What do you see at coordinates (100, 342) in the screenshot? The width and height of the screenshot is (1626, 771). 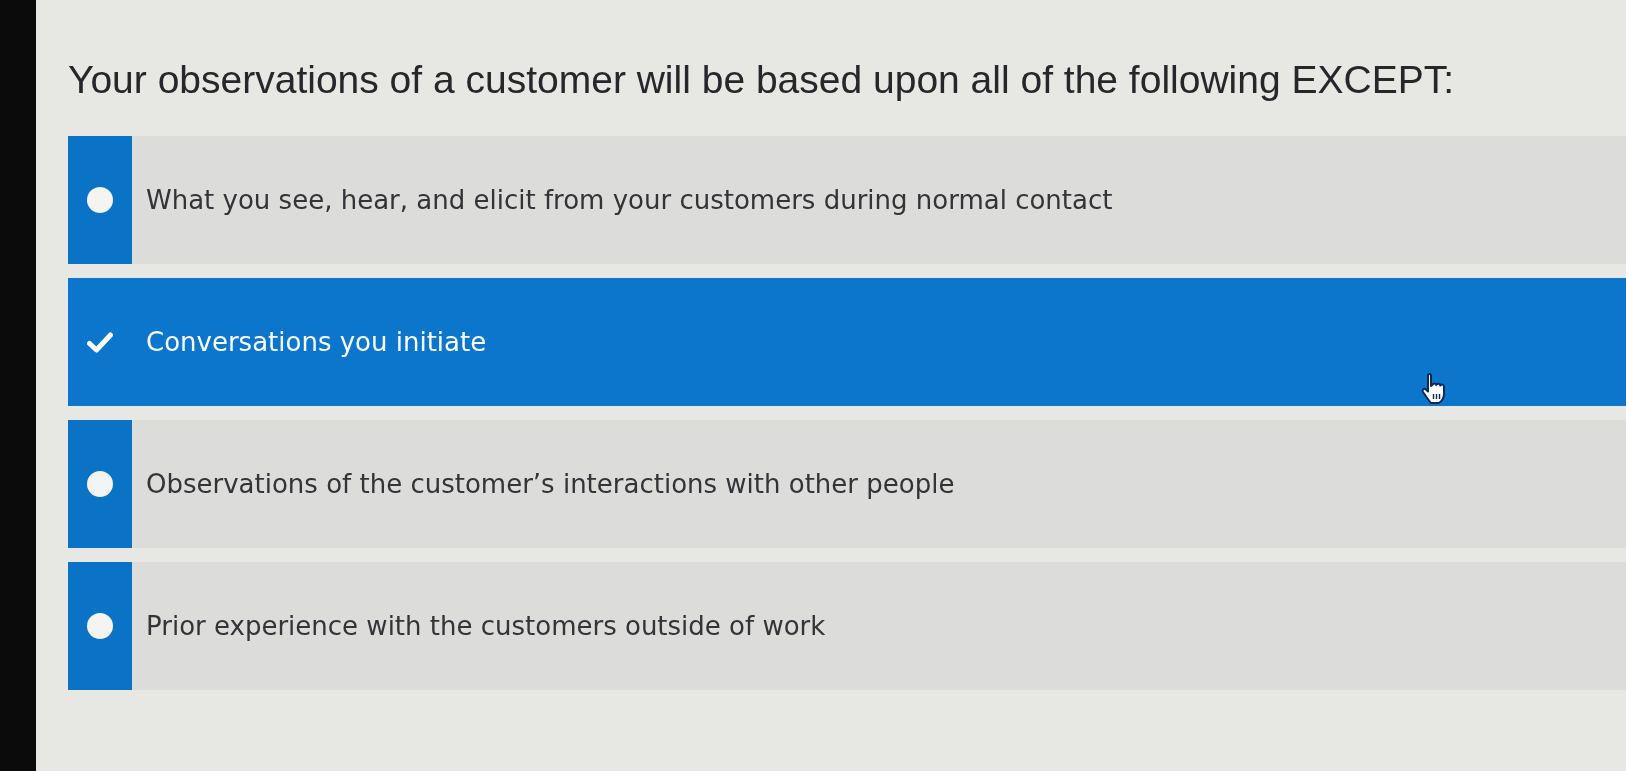 I see `check-icon` at bounding box center [100, 342].